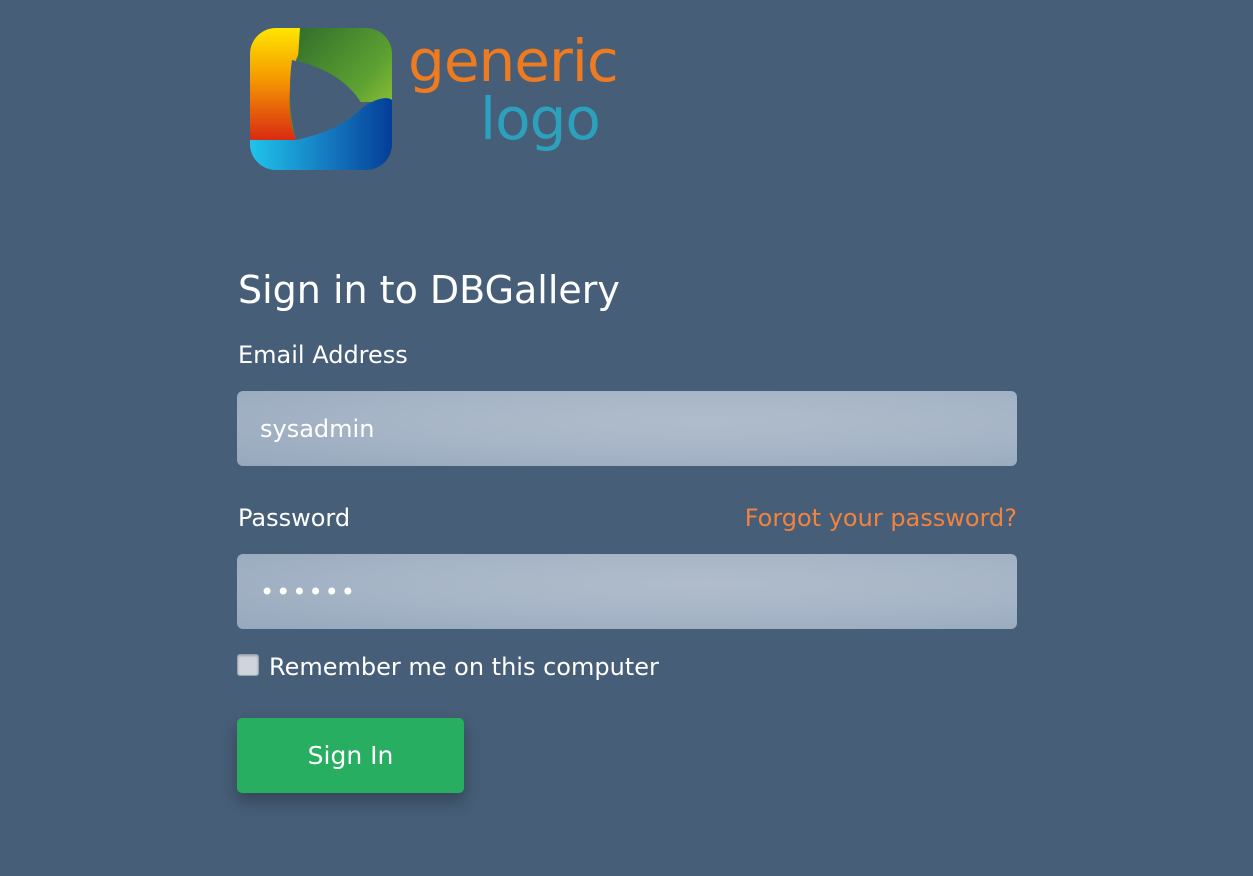  I want to click on password-label: Password, so click(294, 518).